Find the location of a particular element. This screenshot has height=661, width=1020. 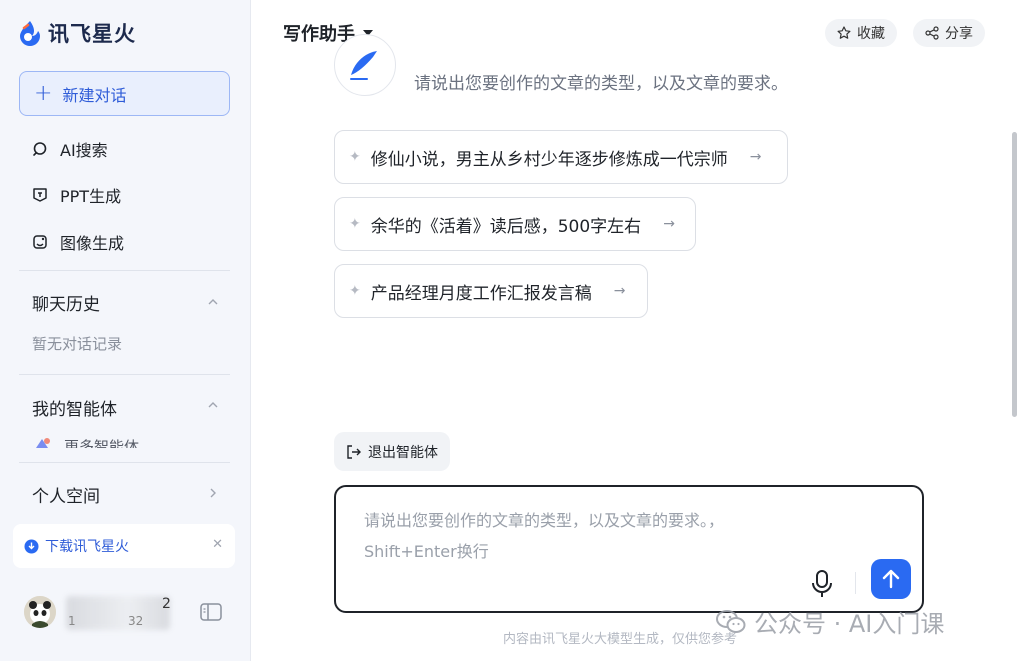

ppt-icon is located at coordinates (40, 195).